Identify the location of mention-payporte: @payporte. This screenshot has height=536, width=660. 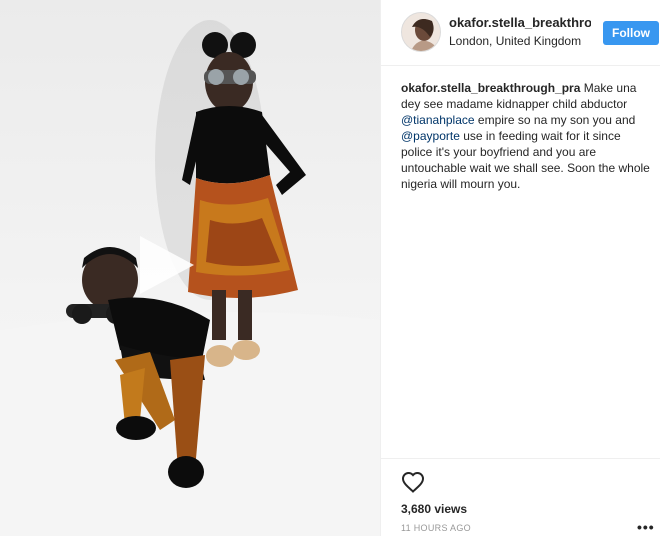
(430, 136).